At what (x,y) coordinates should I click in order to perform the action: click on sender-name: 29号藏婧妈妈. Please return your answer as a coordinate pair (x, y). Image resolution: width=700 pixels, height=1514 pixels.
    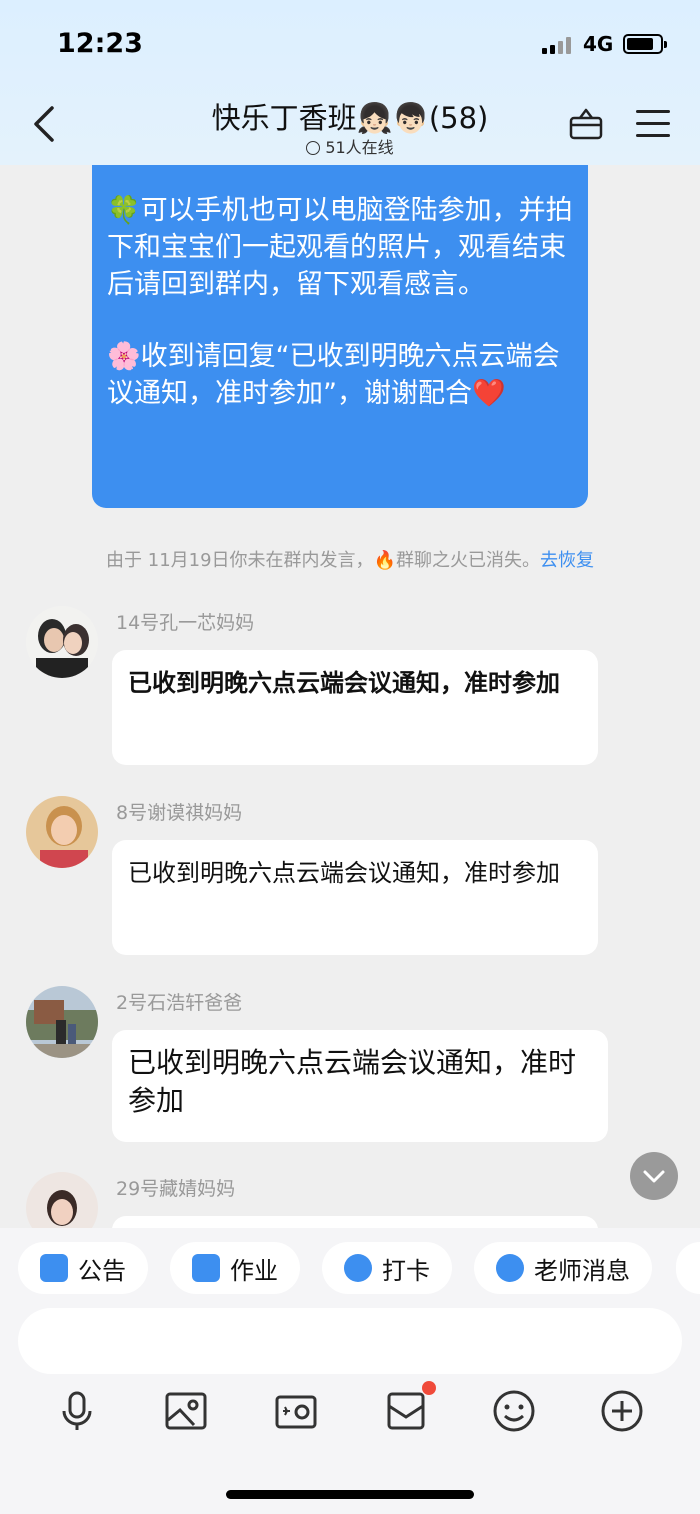
    Looking at the image, I should click on (176, 1189).